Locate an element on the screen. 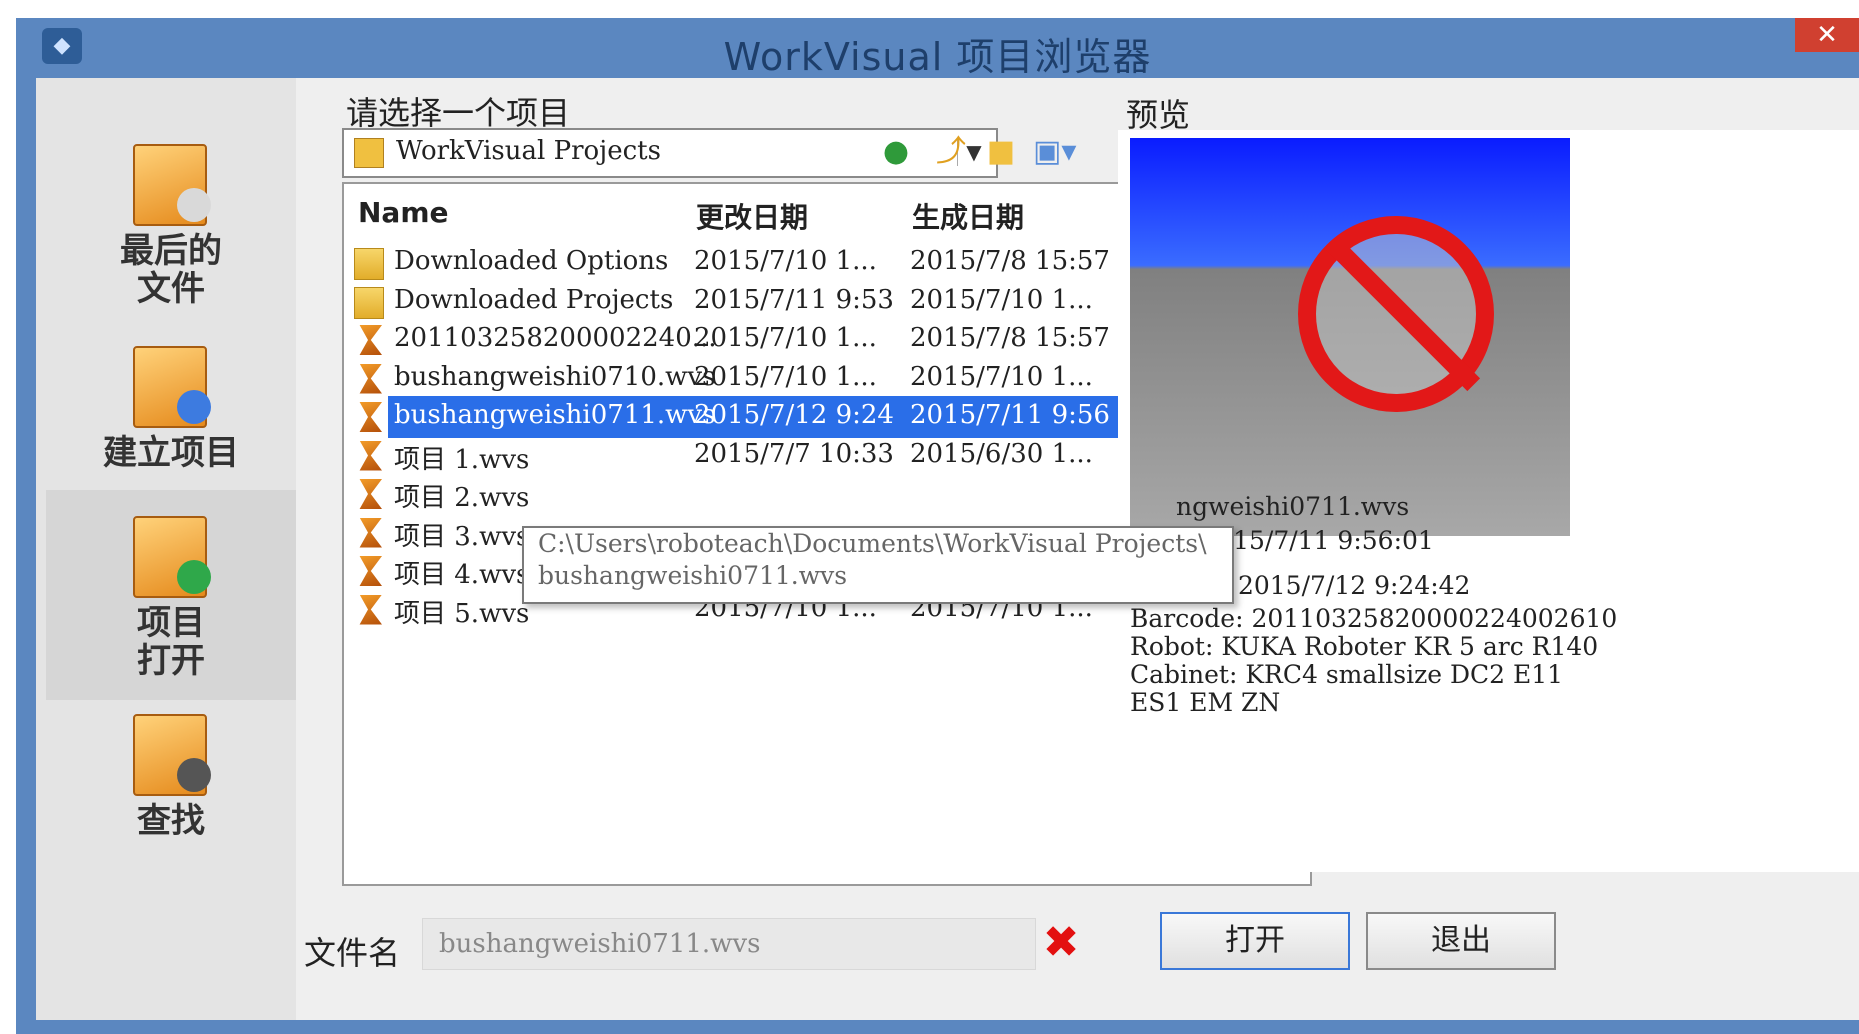 The height and width of the screenshot is (1034, 1859). sidebar-item-label: 最后的 文件 is located at coordinates (171, 270).